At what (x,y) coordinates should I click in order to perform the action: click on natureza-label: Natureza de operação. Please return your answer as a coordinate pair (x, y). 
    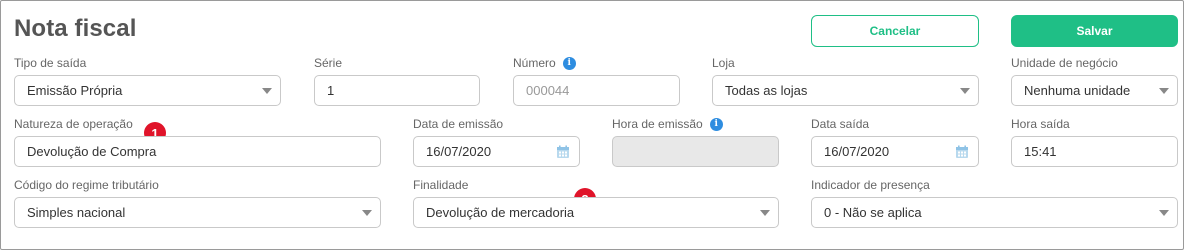
    Looking at the image, I should click on (73, 124).